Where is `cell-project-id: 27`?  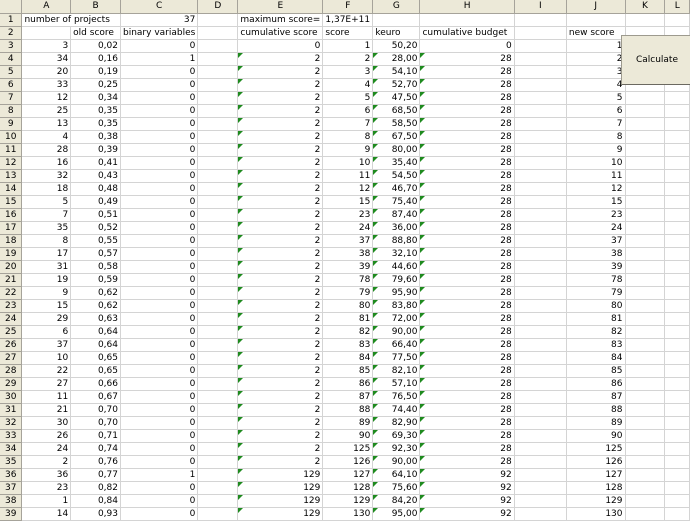 cell-project-id: 27 is located at coordinates (46, 384).